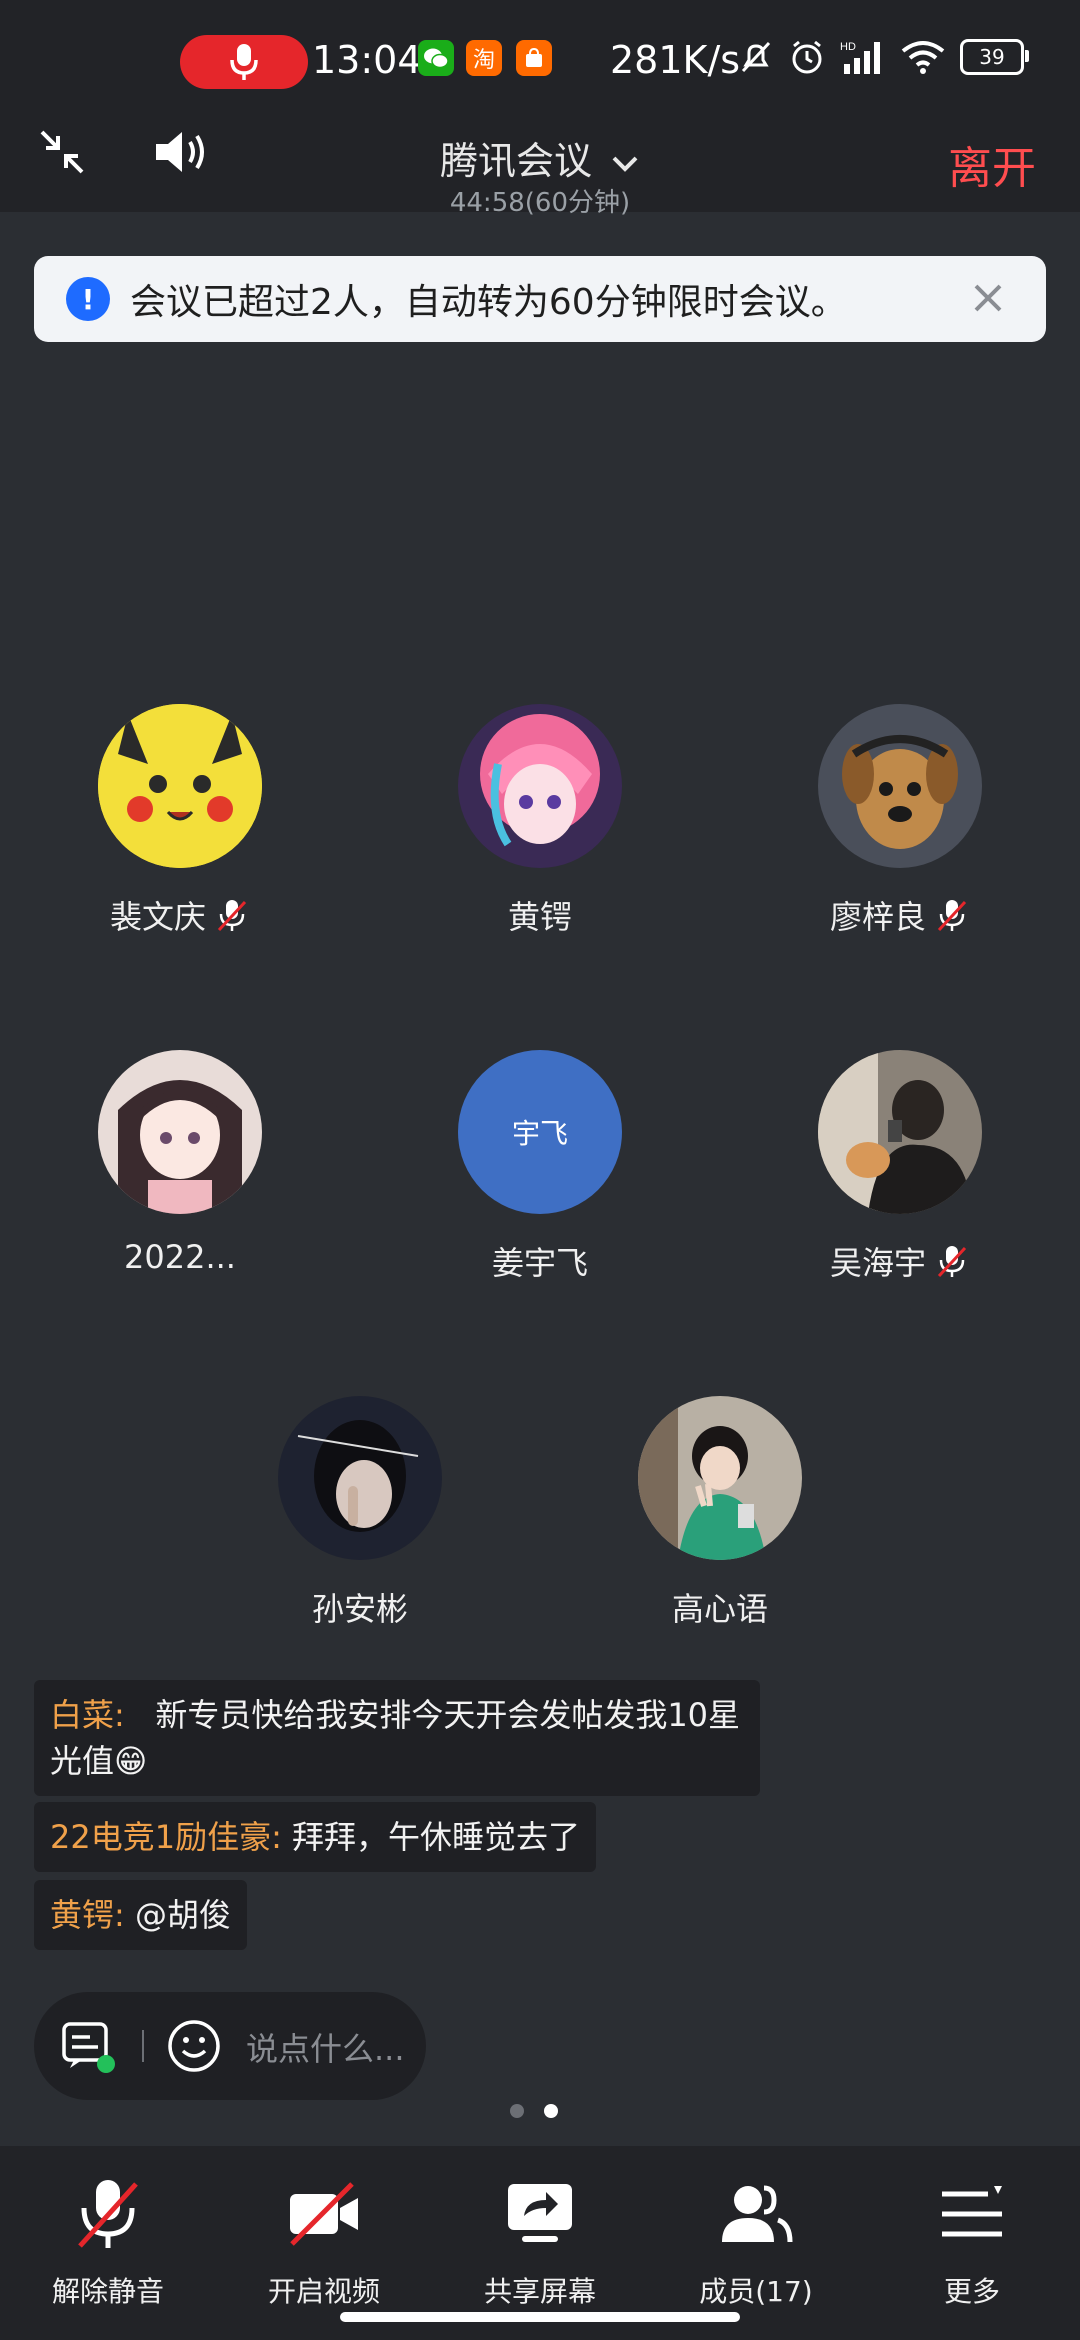 Image resolution: width=1080 pixels, height=2340 pixels. What do you see at coordinates (88, 299) in the screenshot?
I see `info-icon: !` at bounding box center [88, 299].